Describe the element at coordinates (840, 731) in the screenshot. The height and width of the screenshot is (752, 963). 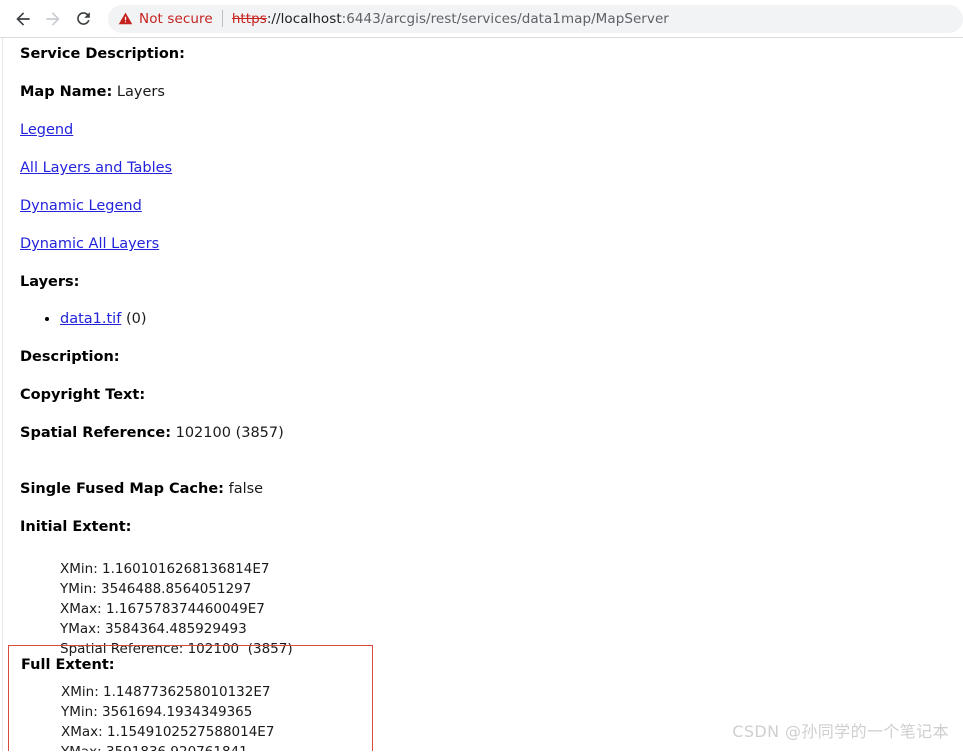
I see `watermark: CSDN @孙同学的一个笔记本` at that location.